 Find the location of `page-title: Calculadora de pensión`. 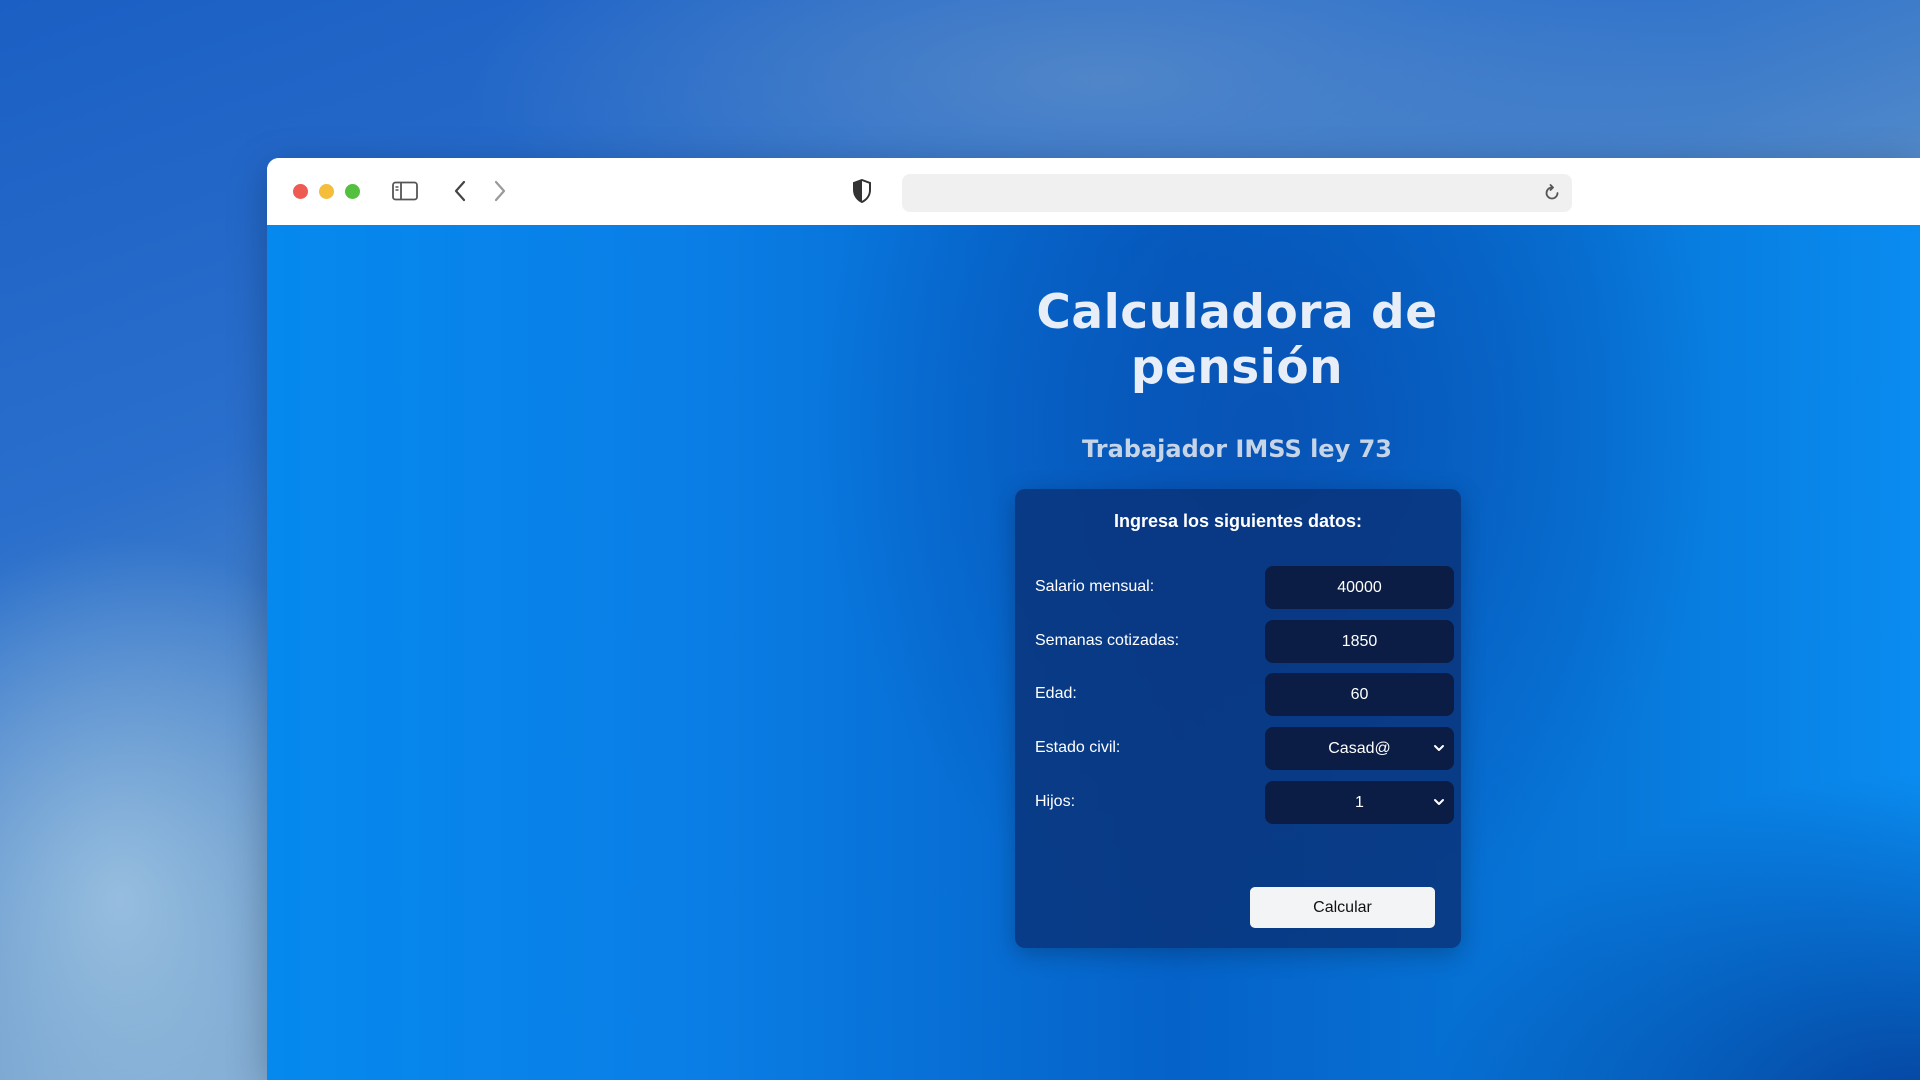

page-title: Calculadora de pensión is located at coordinates (1237, 340).